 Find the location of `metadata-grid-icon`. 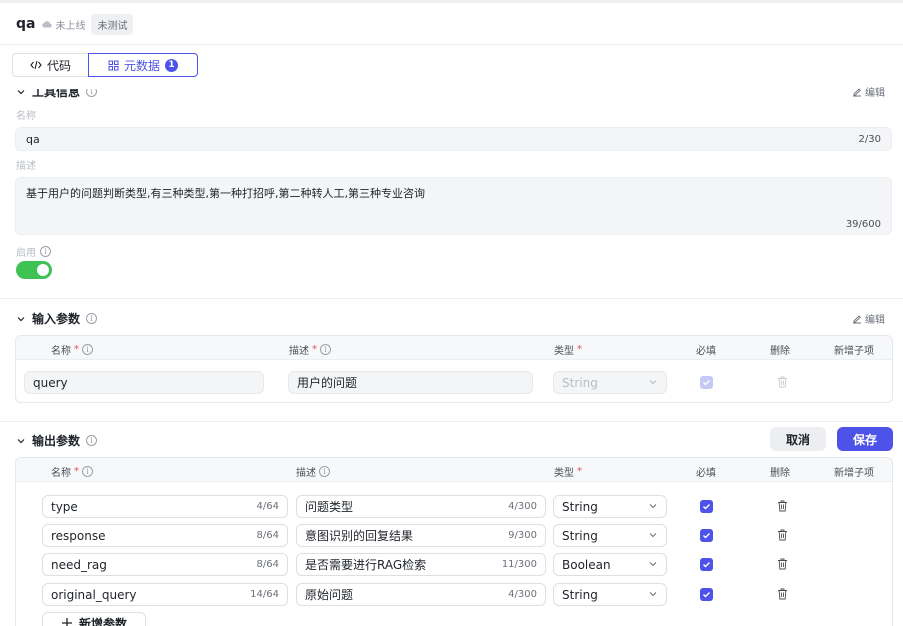

metadata-grid-icon is located at coordinates (113, 65).